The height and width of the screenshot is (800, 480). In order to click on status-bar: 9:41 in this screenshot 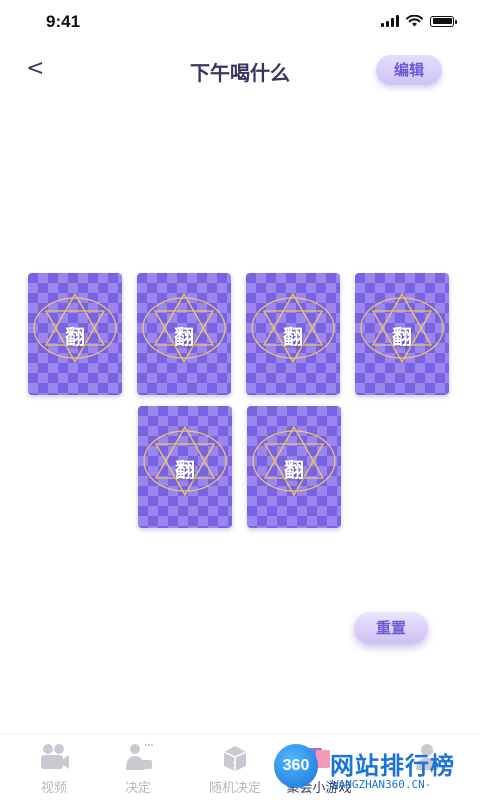, I will do `click(240, 22)`.